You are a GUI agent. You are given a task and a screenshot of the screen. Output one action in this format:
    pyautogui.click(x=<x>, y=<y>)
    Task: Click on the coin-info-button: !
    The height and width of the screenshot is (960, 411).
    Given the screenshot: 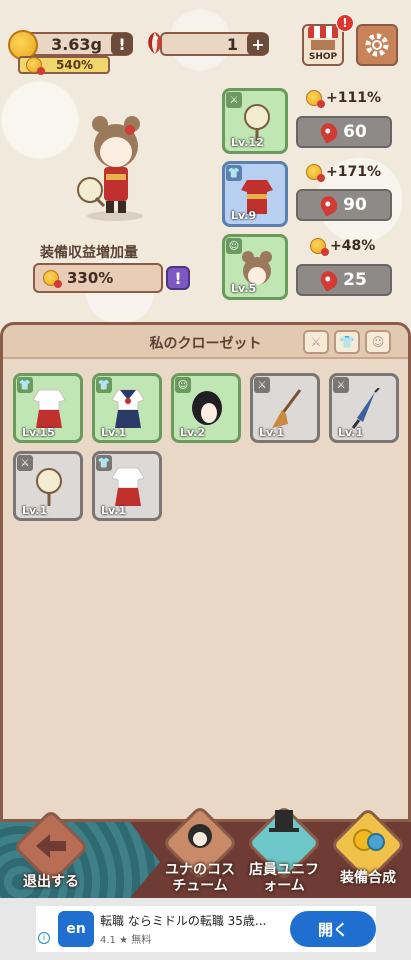 What is the action you would take?
    pyautogui.click(x=122, y=44)
    